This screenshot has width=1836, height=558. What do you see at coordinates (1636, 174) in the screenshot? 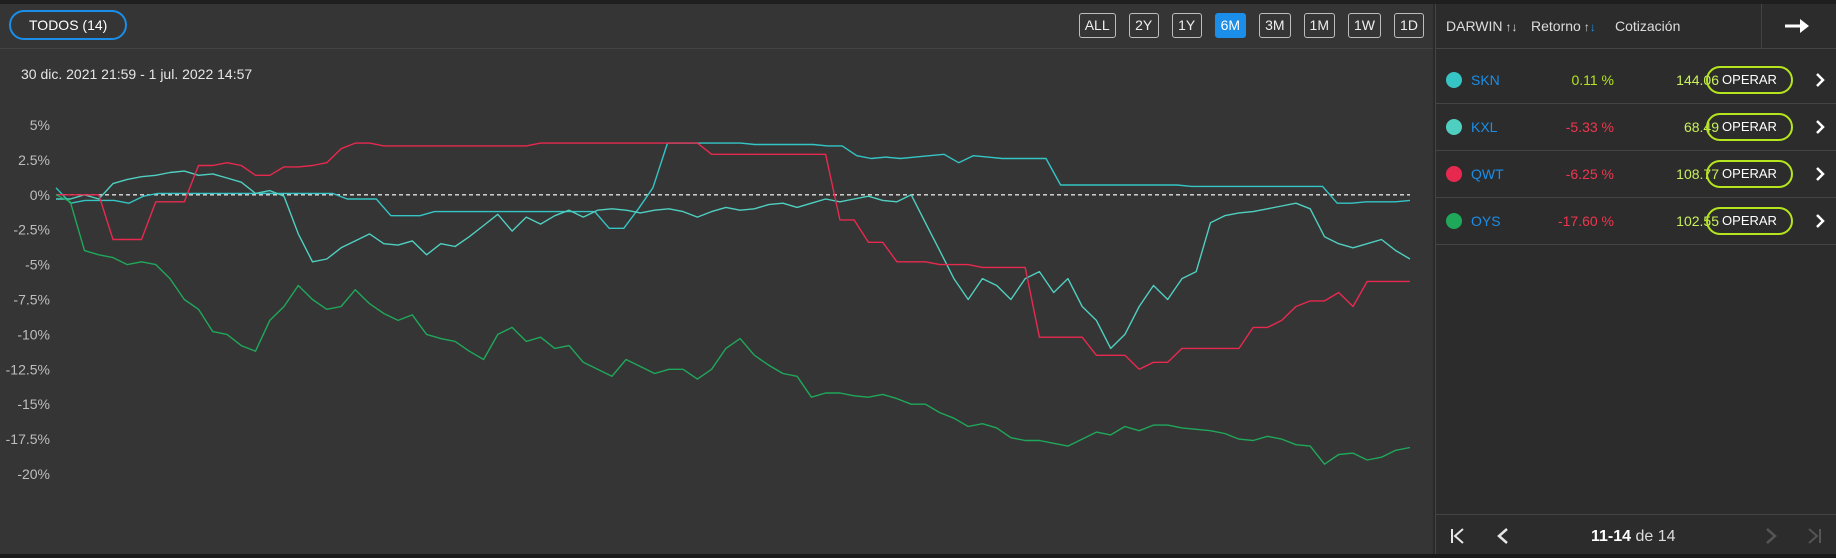
I see `darwin-row-qwt: QWT -6.25 % 108.77 OPERAR` at bounding box center [1636, 174].